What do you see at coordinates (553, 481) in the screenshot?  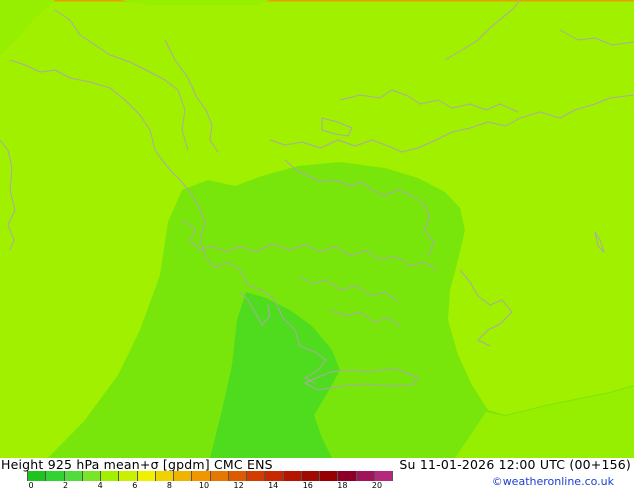 I see `site-credit-link: ©weatheronline.co.uk` at bounding box center [553, 481].